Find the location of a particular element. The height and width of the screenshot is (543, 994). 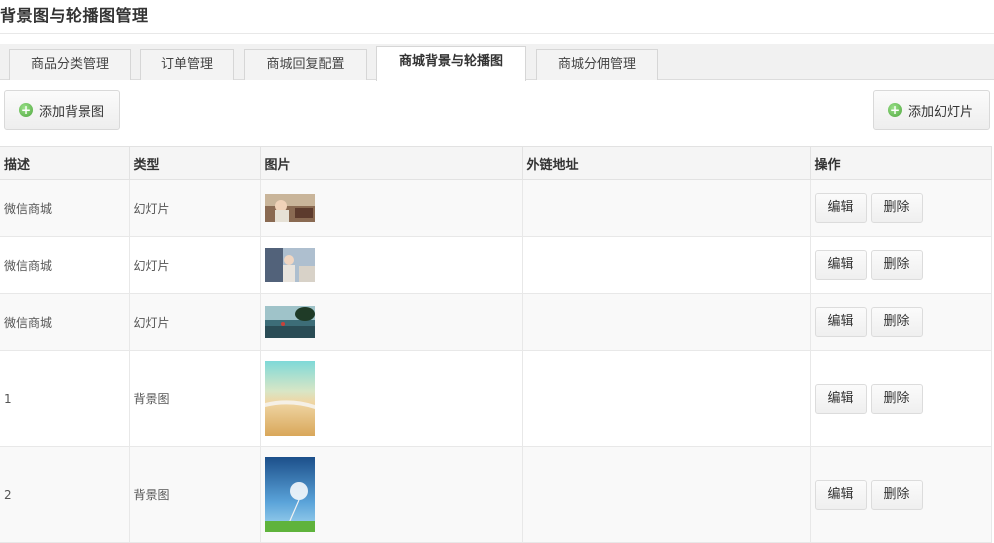

tab-commission: 商城分佣管理 is located at coordinates (597, 64).